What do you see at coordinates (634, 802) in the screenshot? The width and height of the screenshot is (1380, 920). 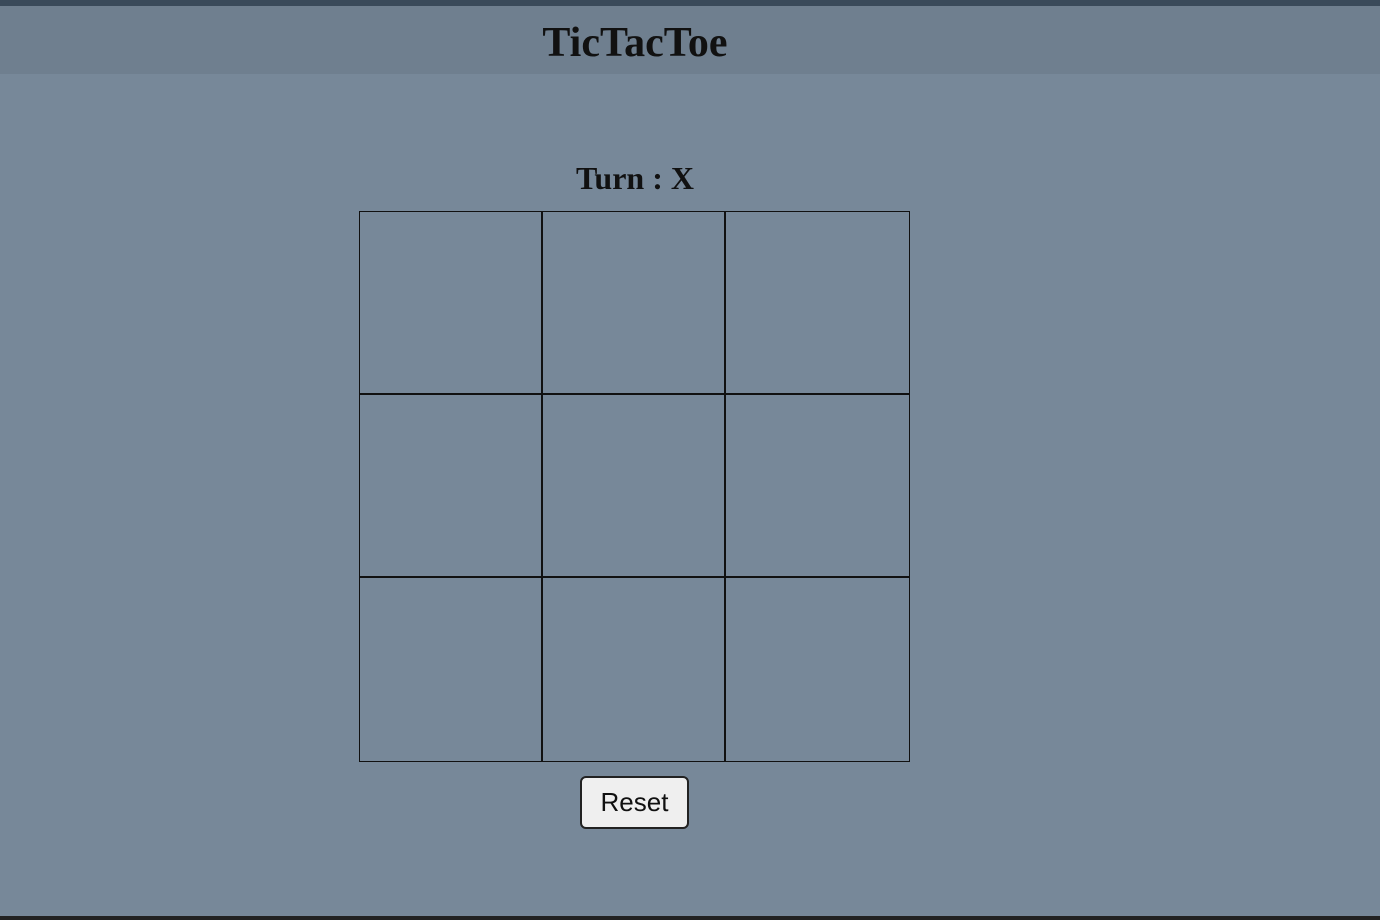 I see `reset-button: Reset` at bounding box center [634, 802].